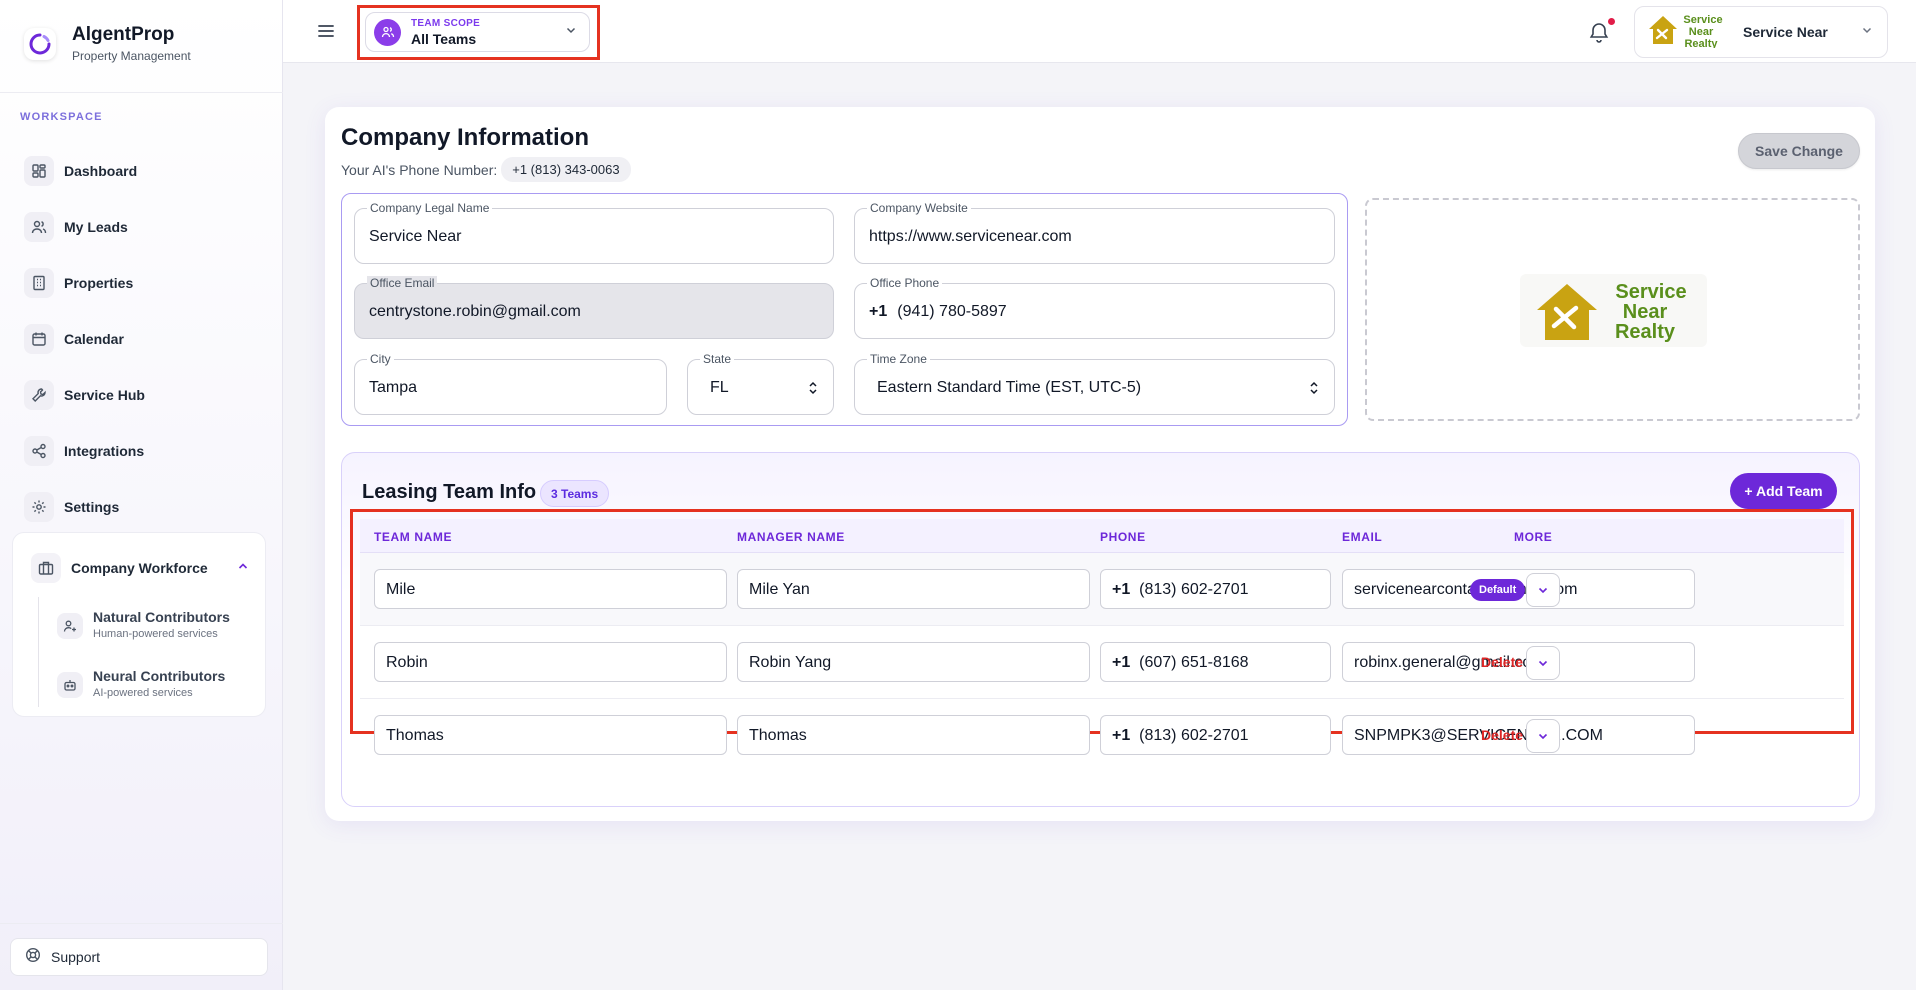 The image size is (1916, 990). What do you see at coordinates (139, 957) in the screenshot?
I see `support-button: Support` at bounding box center [139, 957].